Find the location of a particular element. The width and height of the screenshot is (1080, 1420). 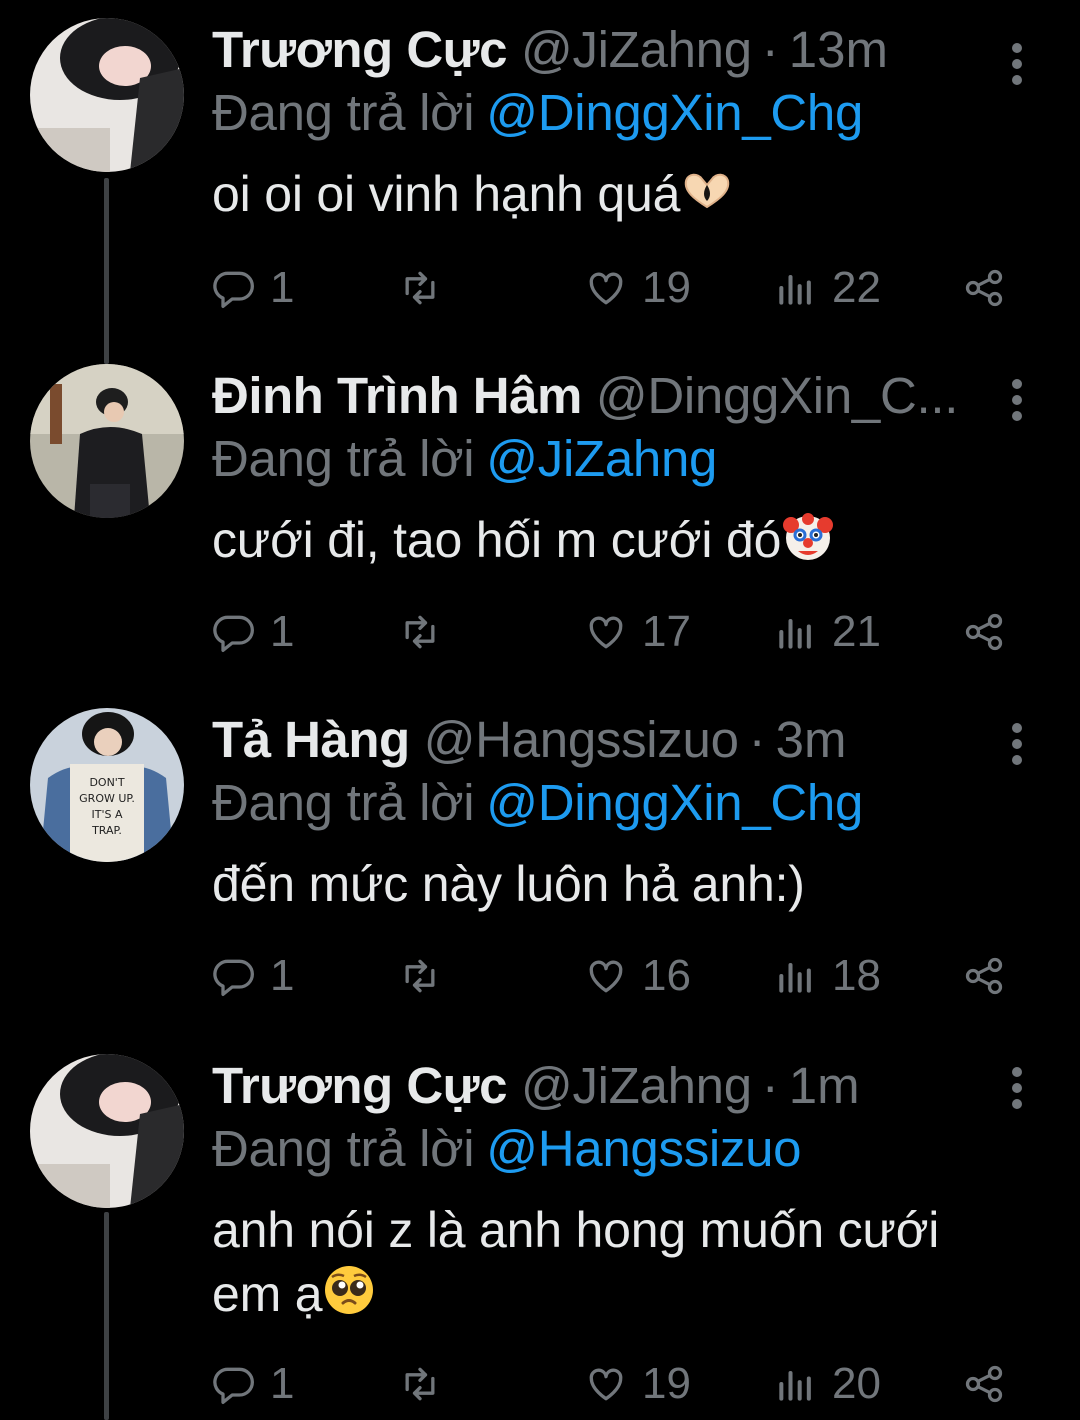

replying-to: Đang trả lời @Hangssizuo is located at coordinates (607, 1149).